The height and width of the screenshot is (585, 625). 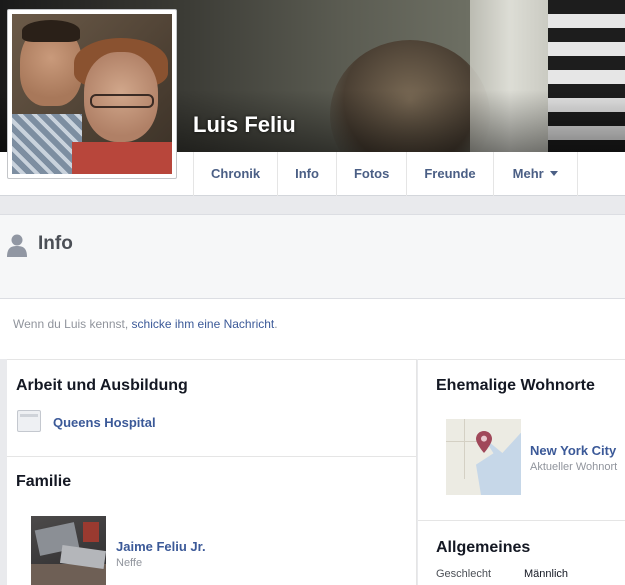 What do you see at coordinates (51, 31) in the screenshot?
I see `avatar-hair` at bounding box center [51, 31].